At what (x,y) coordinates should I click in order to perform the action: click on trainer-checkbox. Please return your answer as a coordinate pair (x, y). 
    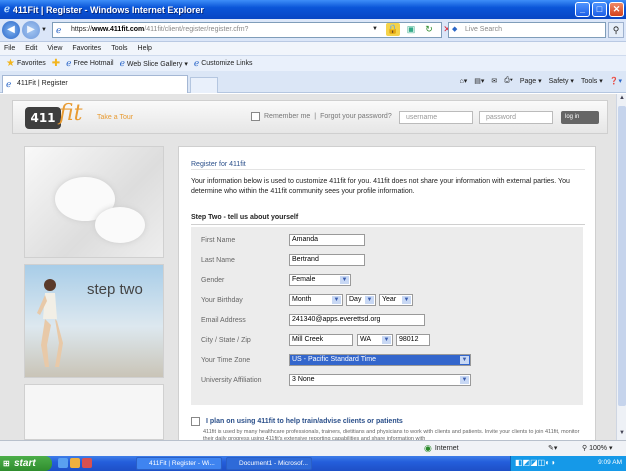
    Looking at the image, I should click on (195, 421).